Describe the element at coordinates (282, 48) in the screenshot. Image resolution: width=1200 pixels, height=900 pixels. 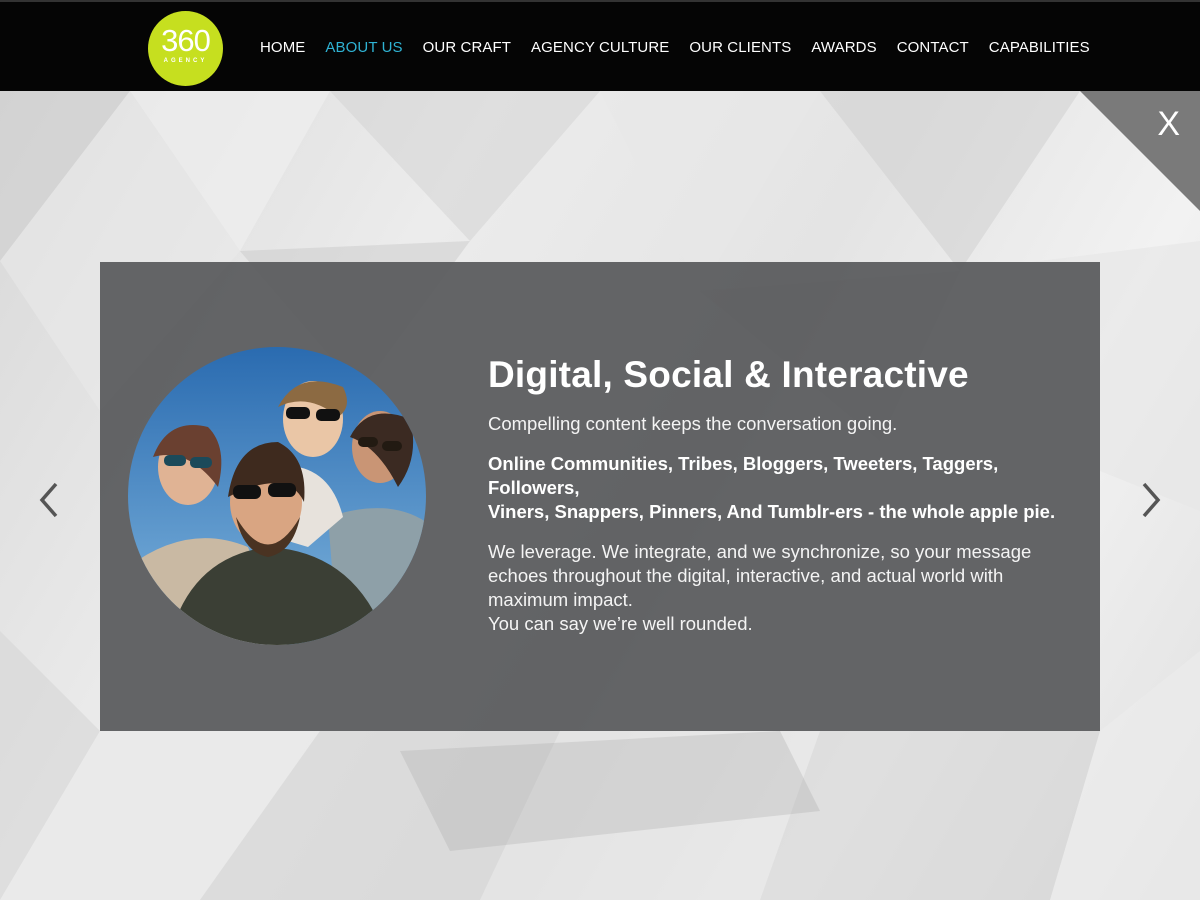
I see `nav-home: HOME` at that location.